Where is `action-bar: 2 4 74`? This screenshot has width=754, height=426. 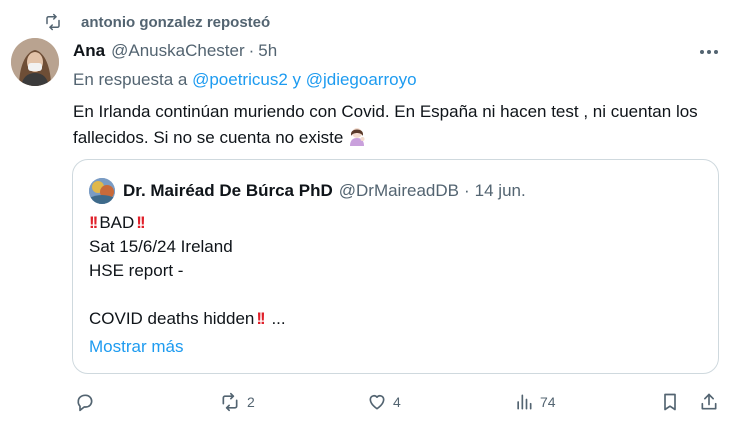 action-bar: 2 4 74 is located at coordinates (377, 405).